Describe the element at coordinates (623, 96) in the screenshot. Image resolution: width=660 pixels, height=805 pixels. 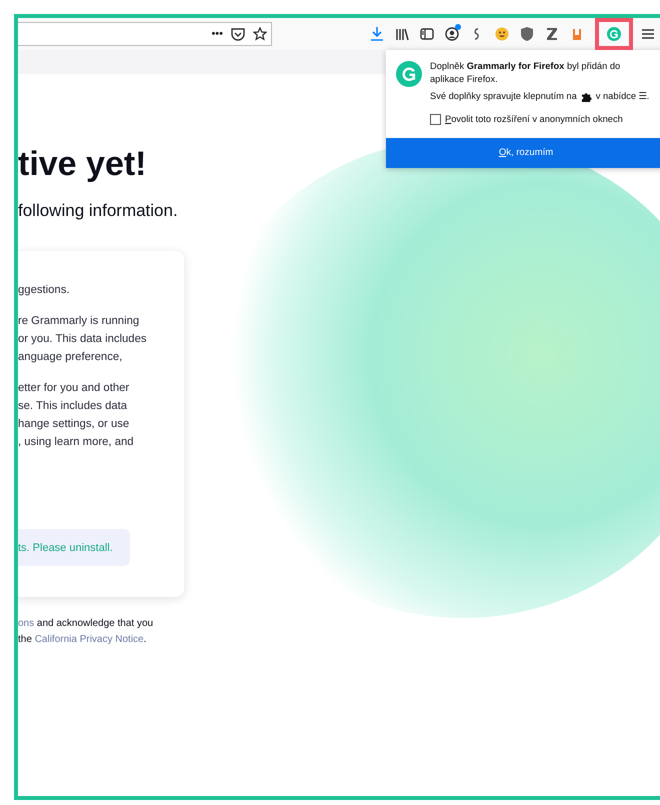
I see `manage-addons-hint: v nabídce ☰.` at that location.